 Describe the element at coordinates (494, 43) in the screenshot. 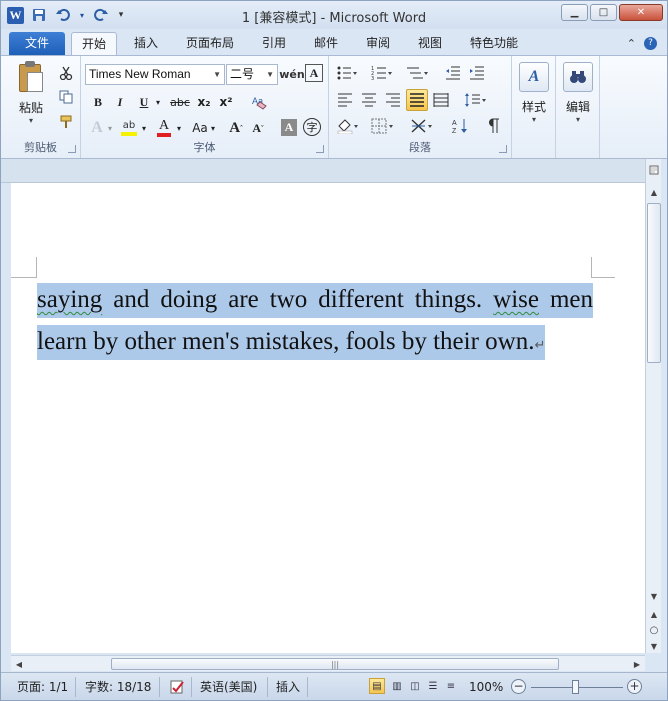

I see `tab-special-features: 特色功能` at that location.